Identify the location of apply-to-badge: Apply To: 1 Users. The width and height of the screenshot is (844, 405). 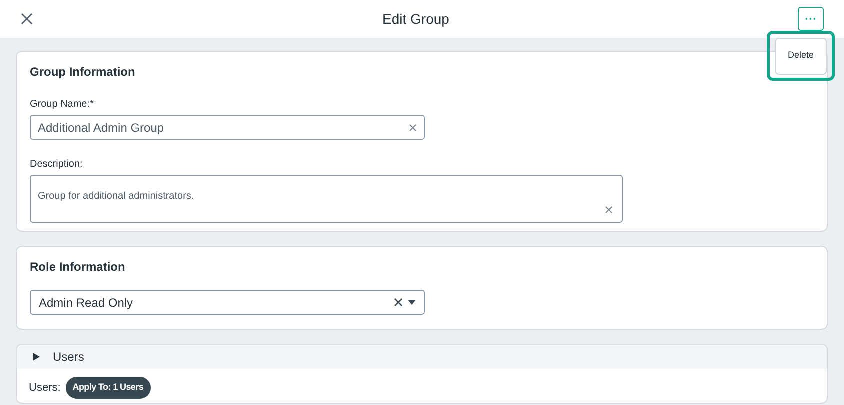
(108, 387).